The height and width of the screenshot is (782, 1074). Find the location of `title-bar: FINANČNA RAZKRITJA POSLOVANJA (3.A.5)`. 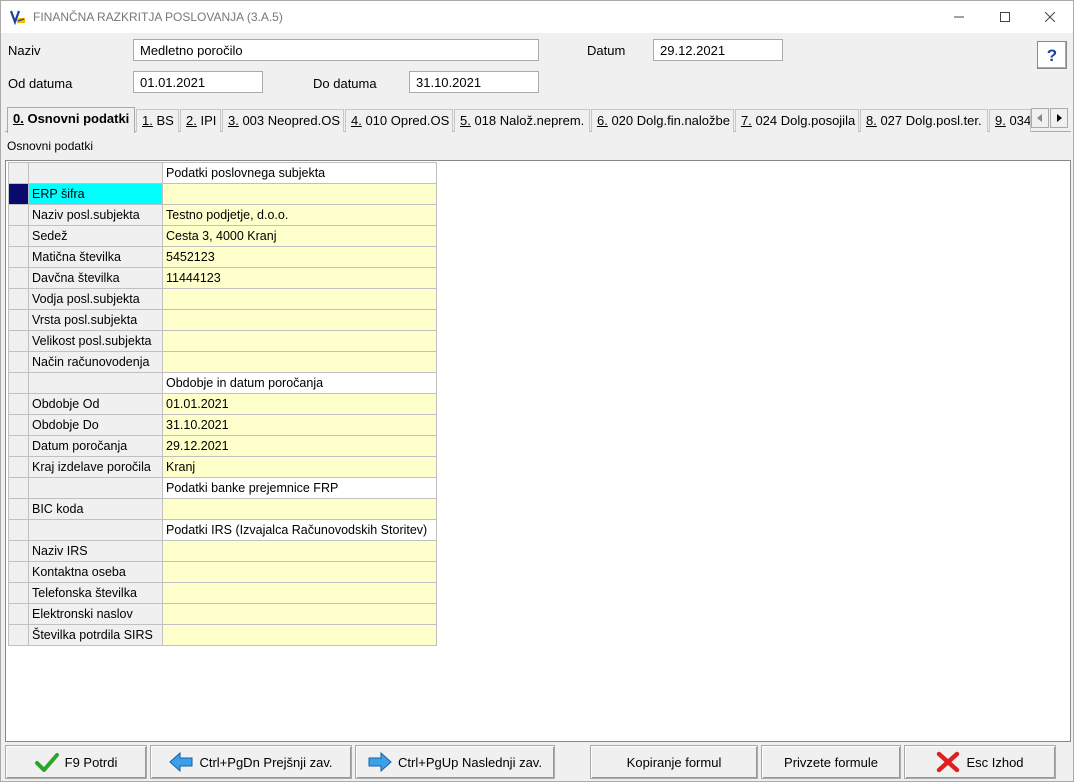

title-bar: FINANČNA RAZKRITJA POSLOVANJA (3.A.5) is located at coordinates (537, 17).